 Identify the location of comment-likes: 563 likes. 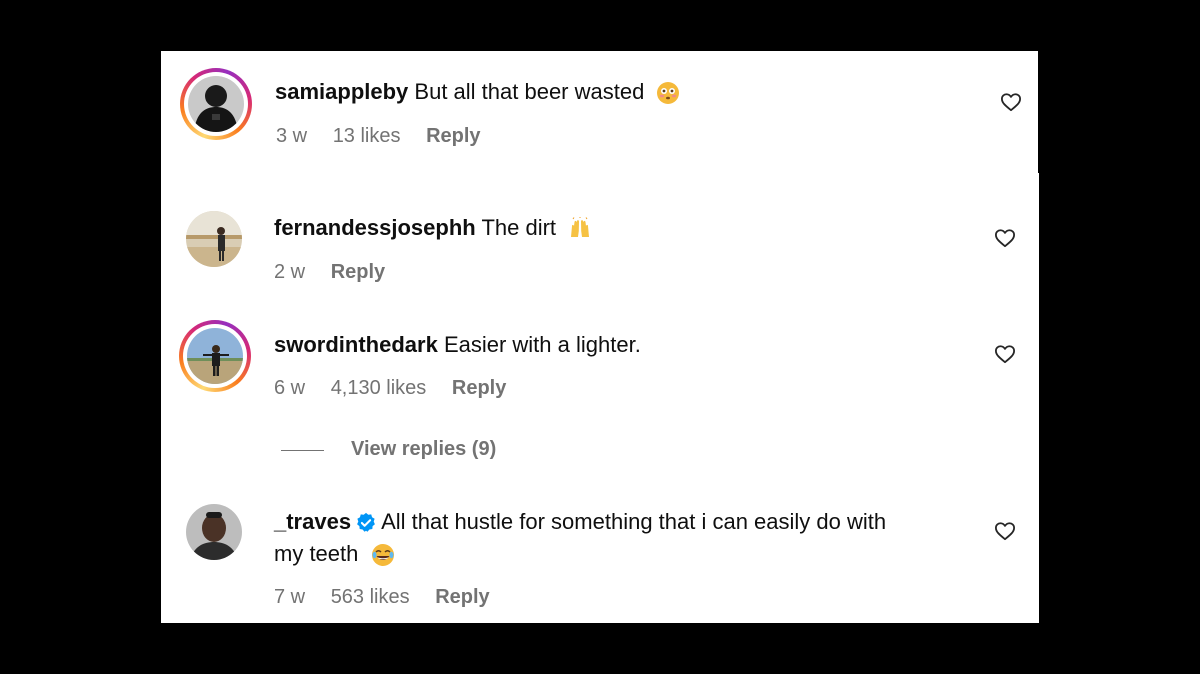
(370, 597).